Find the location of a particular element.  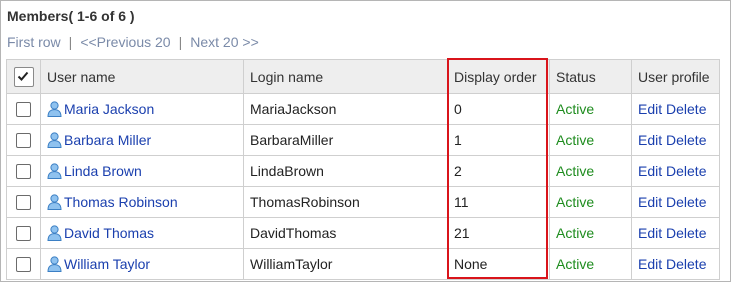

select-all-cell is located at coordinates (23, 76).